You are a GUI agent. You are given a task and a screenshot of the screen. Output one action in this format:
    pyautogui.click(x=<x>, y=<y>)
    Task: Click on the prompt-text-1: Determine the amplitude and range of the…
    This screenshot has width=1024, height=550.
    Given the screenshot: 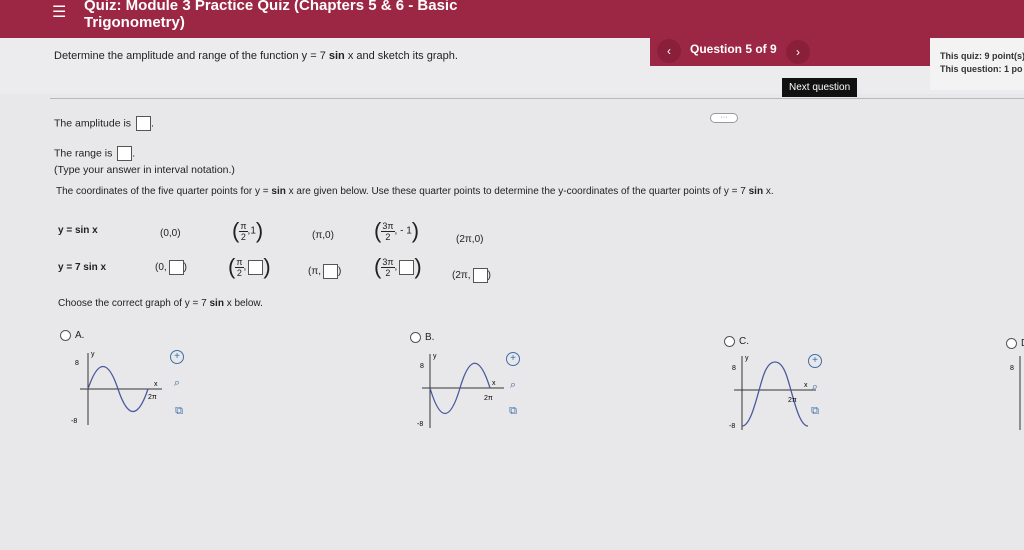 What is the action you would take?
    pyautogui.click(x=191, y=56)
    